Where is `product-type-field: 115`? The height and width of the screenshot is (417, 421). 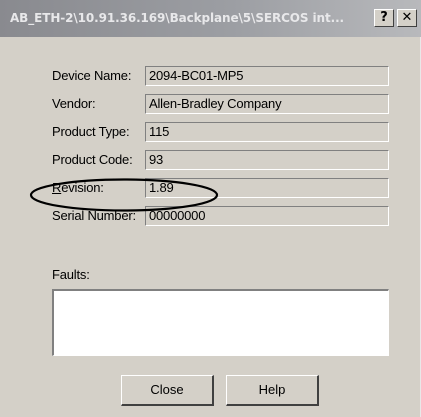
product-type-field: 115 is located at coordinates (267, 132).